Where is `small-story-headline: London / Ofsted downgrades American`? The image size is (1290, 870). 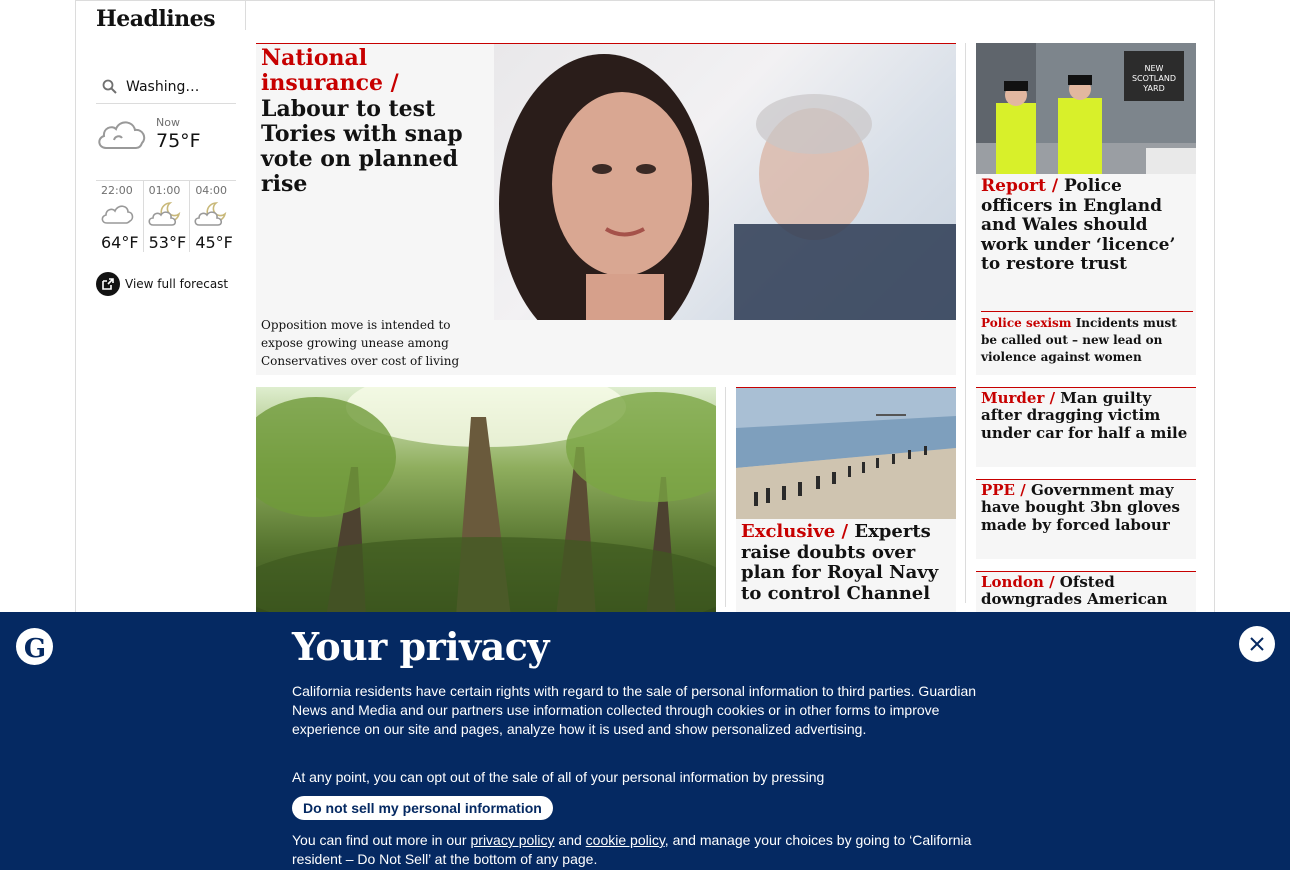 small-story-headline: London / Ofsted downgrades American is located at coordinates (1086, 591).